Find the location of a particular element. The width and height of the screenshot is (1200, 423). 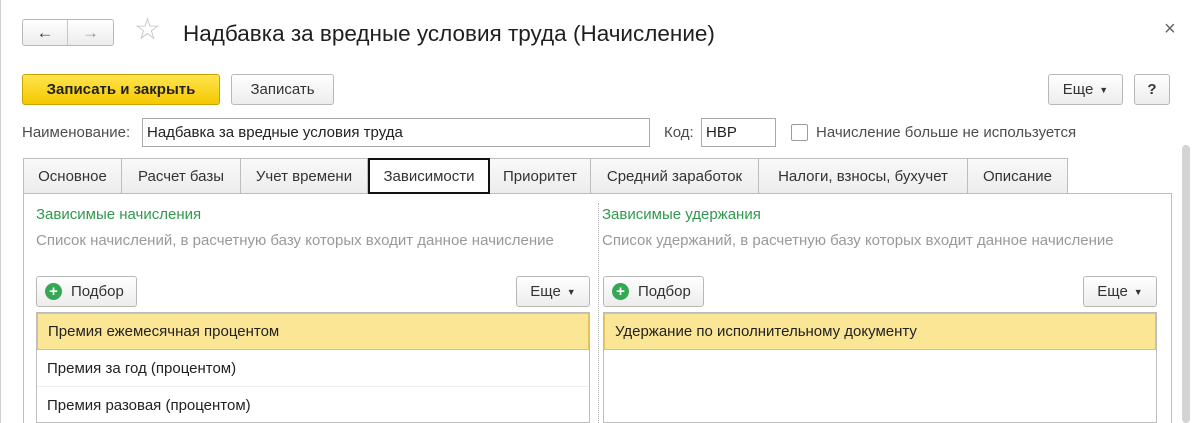

tab-label: Средний заработок is located at coordinates (674, 176).